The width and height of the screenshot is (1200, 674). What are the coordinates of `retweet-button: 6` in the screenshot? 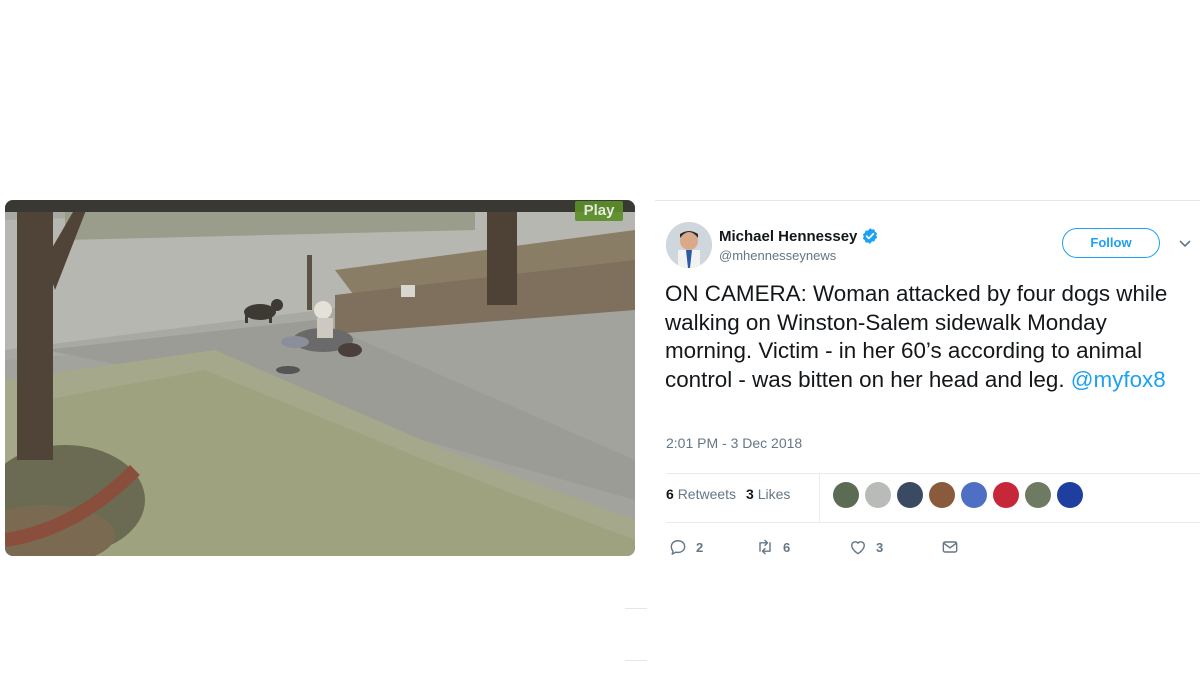 It's located at (772, 547).